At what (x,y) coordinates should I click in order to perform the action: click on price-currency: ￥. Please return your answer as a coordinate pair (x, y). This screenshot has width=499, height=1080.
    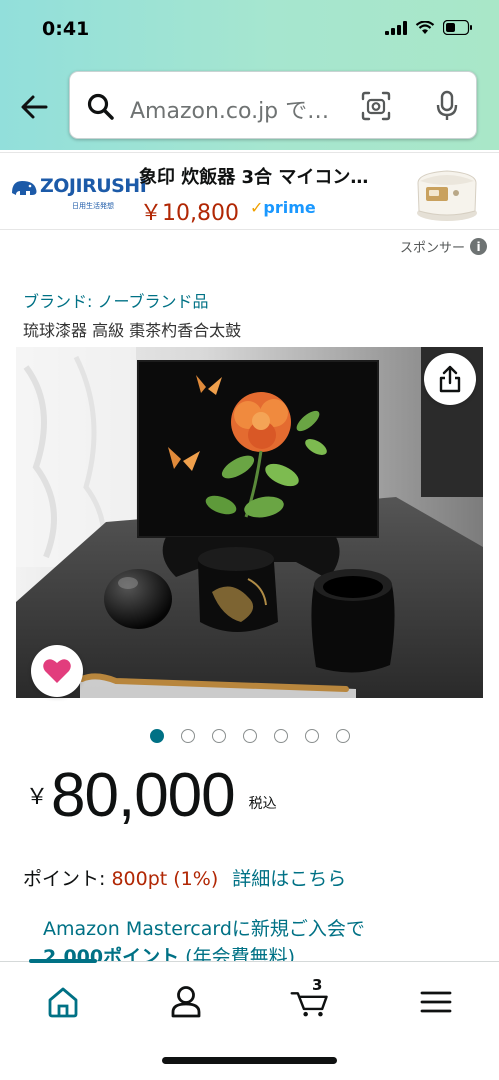
    Looking at the image, I should click on (37, 797).